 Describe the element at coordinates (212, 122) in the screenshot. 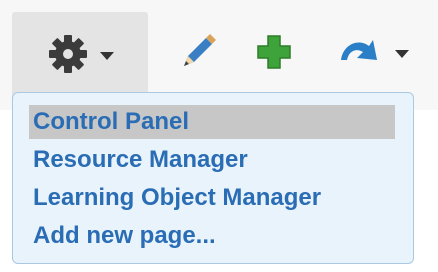

I see `menu-item-control-panel: Control Panel` at that location.